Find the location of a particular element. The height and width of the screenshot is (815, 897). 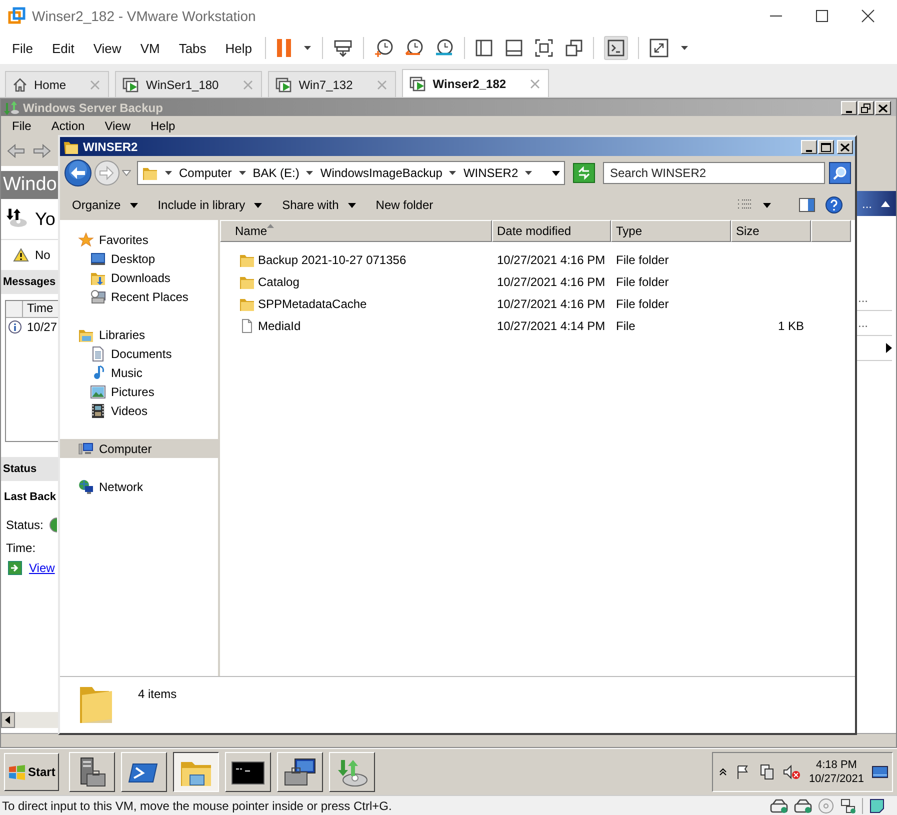

network-icon is located at coordinates (766, 772).